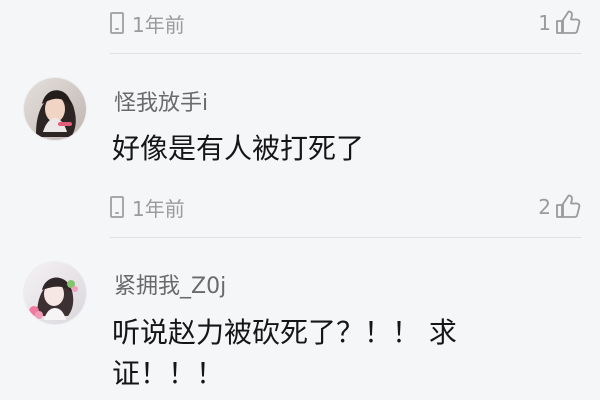 Image resolution: width=600 pixels, height=400 pixels. Describe the element at coordinates (544, 207) in the screenshot. I see `like-count-2: 2` at that location.